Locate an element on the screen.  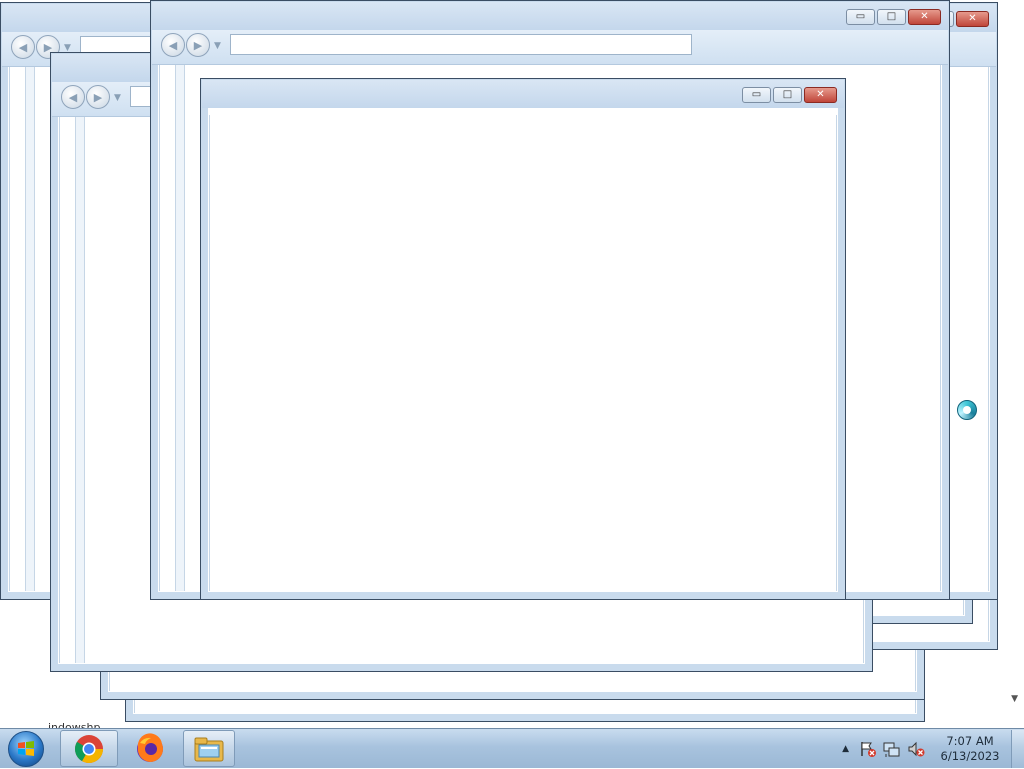
navigation-toolbar: ◀ ▶ ▼ is located at coordinates (550, 47).